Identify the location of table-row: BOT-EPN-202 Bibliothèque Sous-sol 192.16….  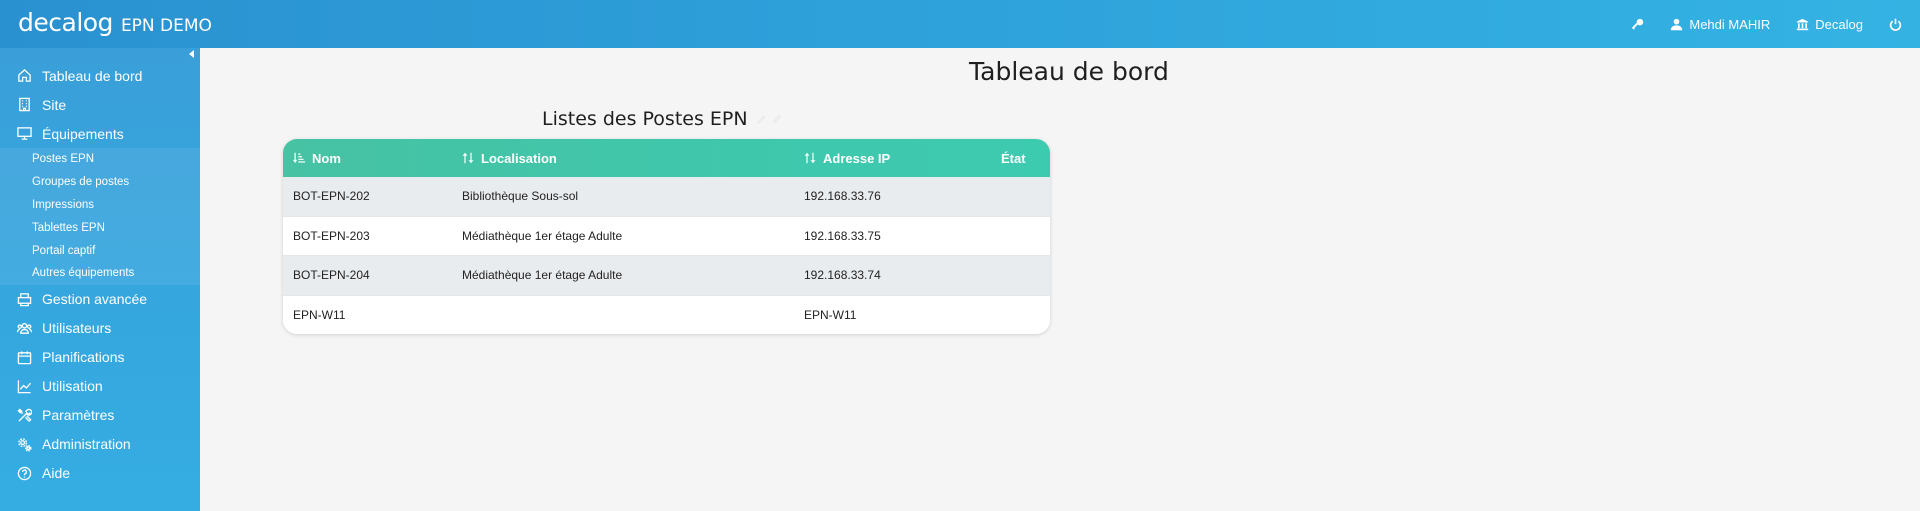
(666, 197).